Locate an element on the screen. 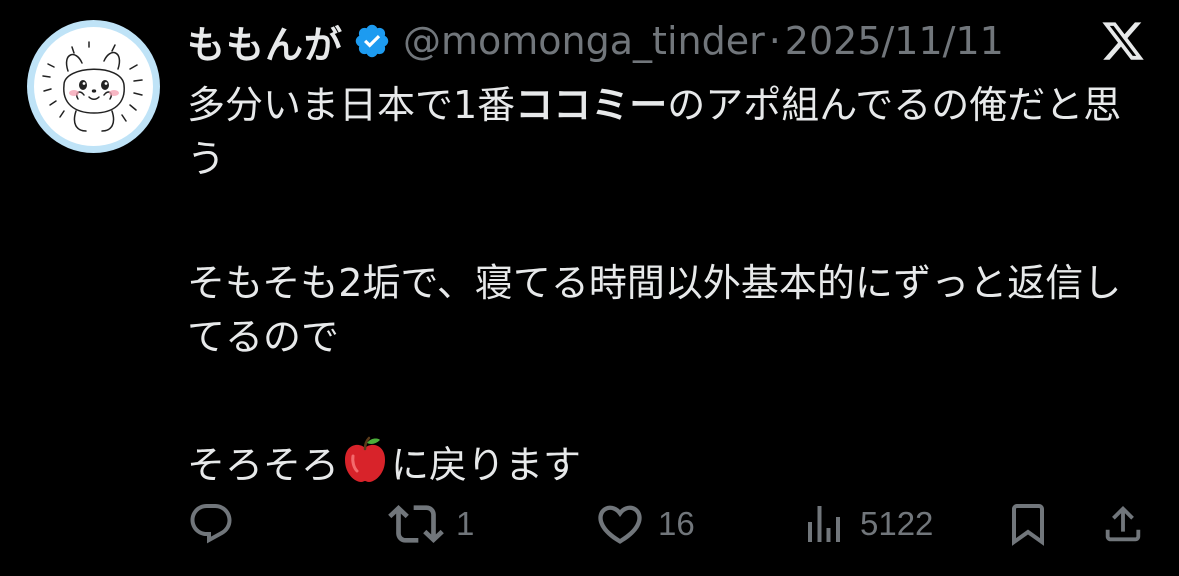 The image size is (1179, 576). tweet-header: ももんが @momonga_tinder · 2025/11/11 is located at coordinates (637, 41).